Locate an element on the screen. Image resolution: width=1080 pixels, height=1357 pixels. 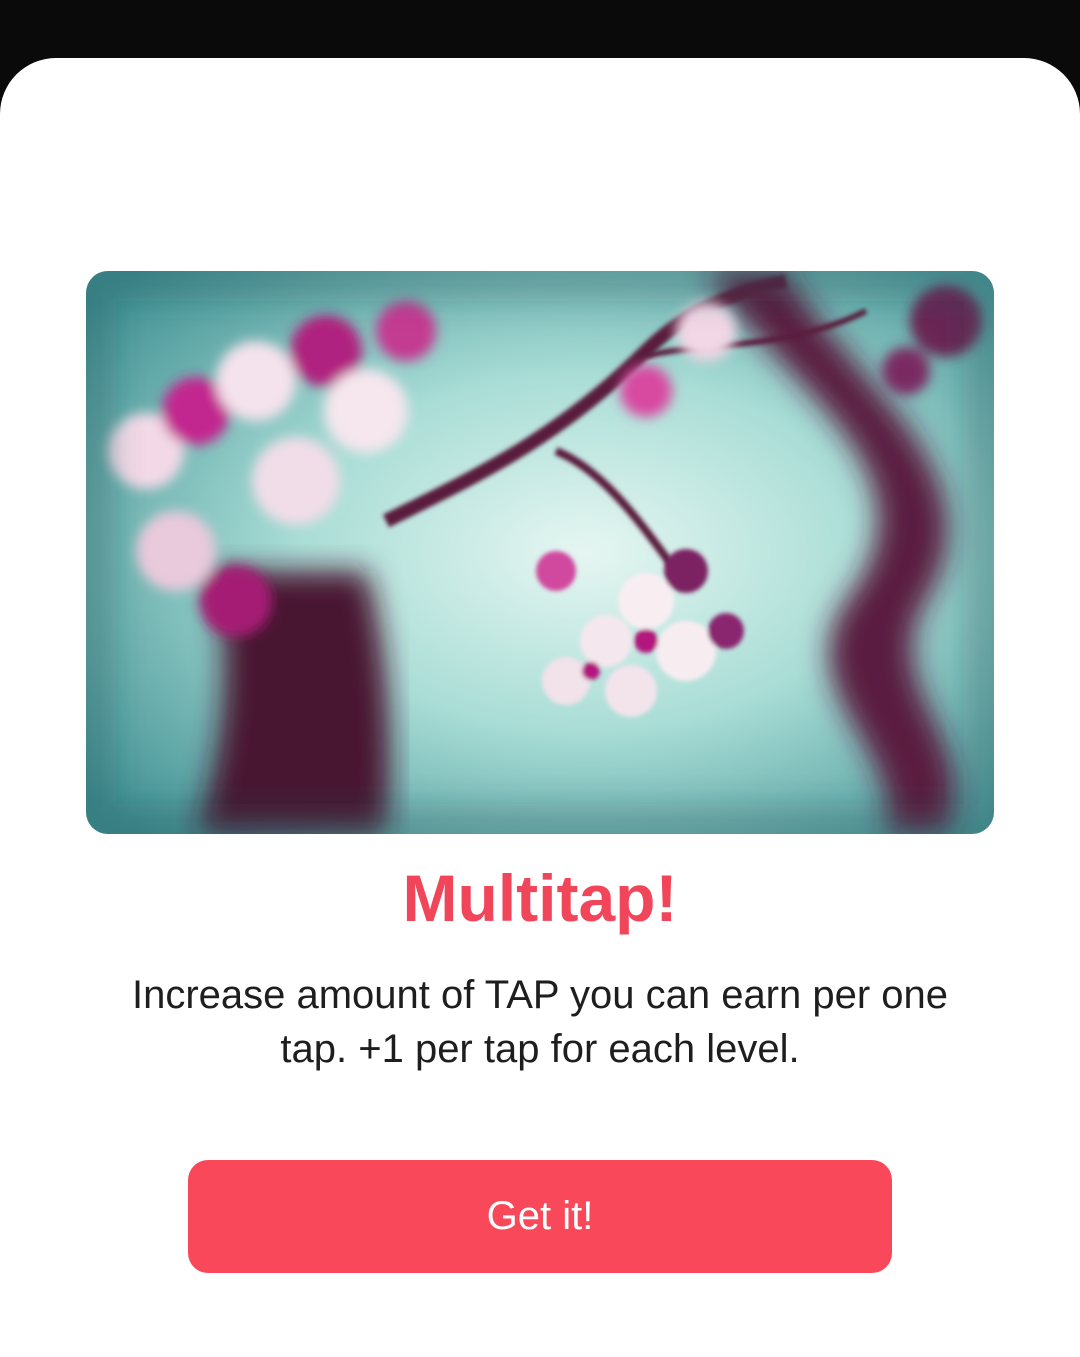
get-it-button: Get it! is located at coordinates (540, 1216).